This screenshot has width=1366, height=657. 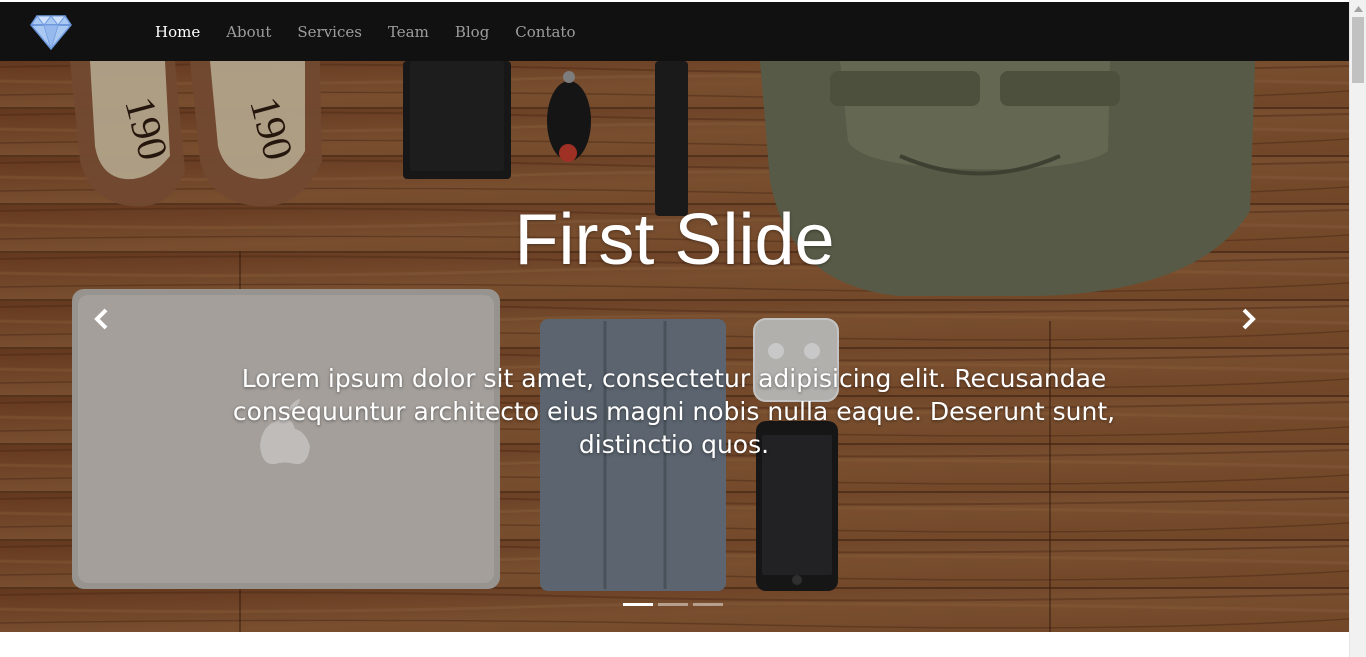 What do you see at coordinates (674, 31) in the screenshot?
I see `top-navbar: Home About Services Team Blog Contato` at bounding box center [674, 31].